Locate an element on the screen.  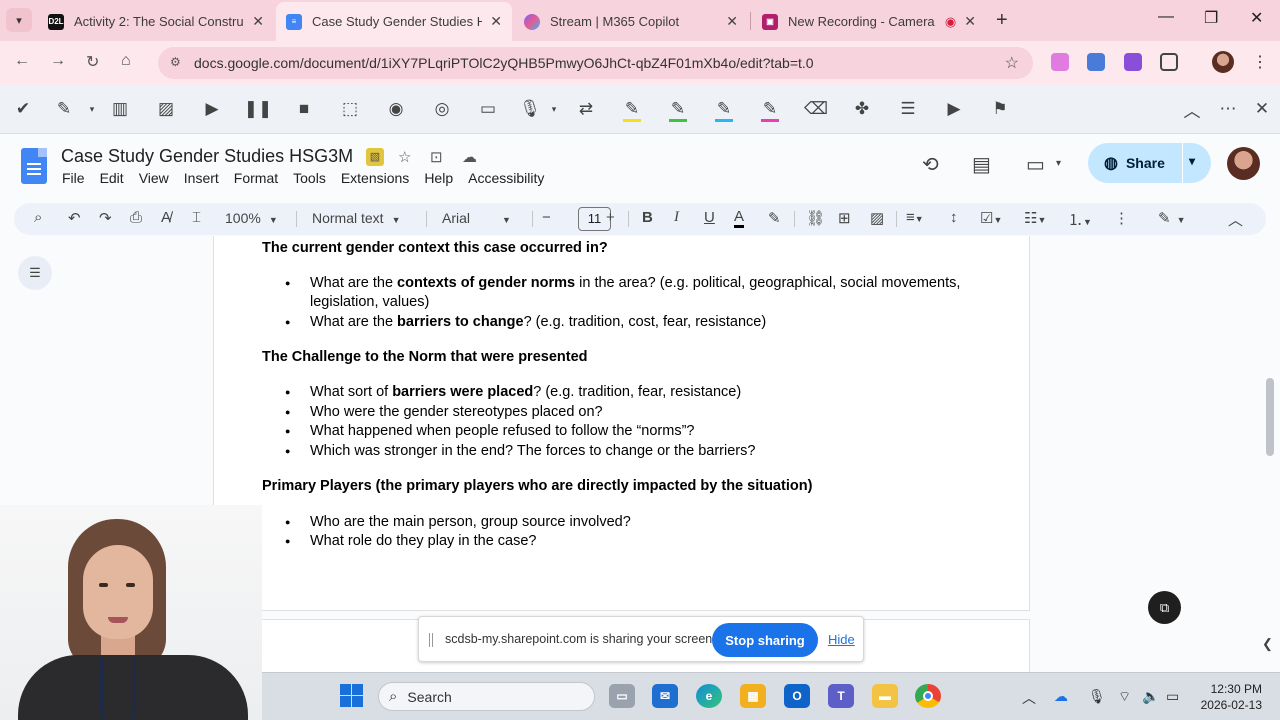
style-select: Normal text ▼ is located at coordinates (356, 218).